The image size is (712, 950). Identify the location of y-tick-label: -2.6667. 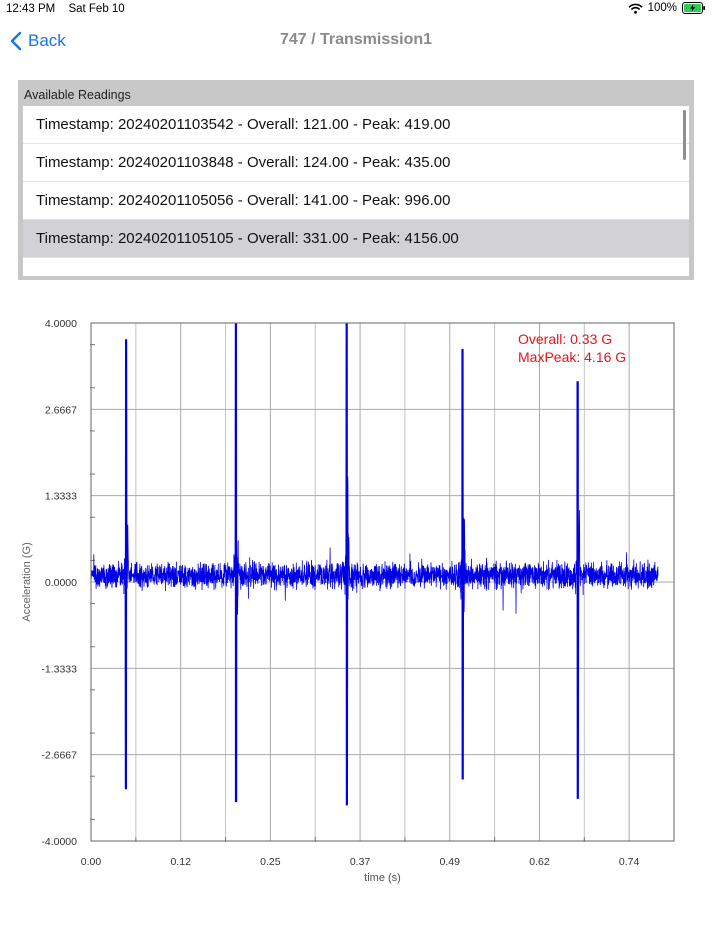
(59, 756).